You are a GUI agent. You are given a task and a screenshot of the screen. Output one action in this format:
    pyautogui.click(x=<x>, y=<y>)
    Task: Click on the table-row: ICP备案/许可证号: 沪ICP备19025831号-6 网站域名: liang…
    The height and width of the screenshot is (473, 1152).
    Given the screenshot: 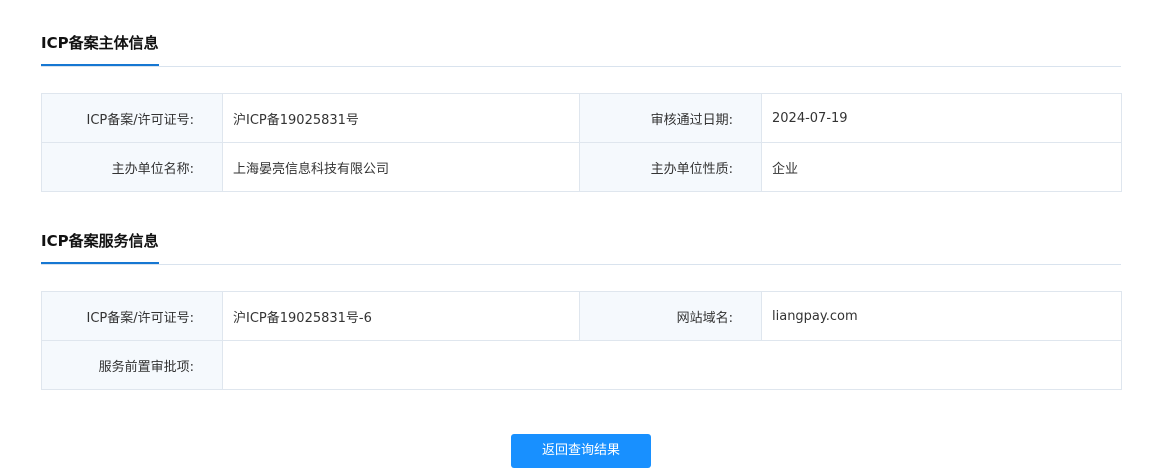 What is the action you would take?
    pyautogui.click(x=581, y=316)
    